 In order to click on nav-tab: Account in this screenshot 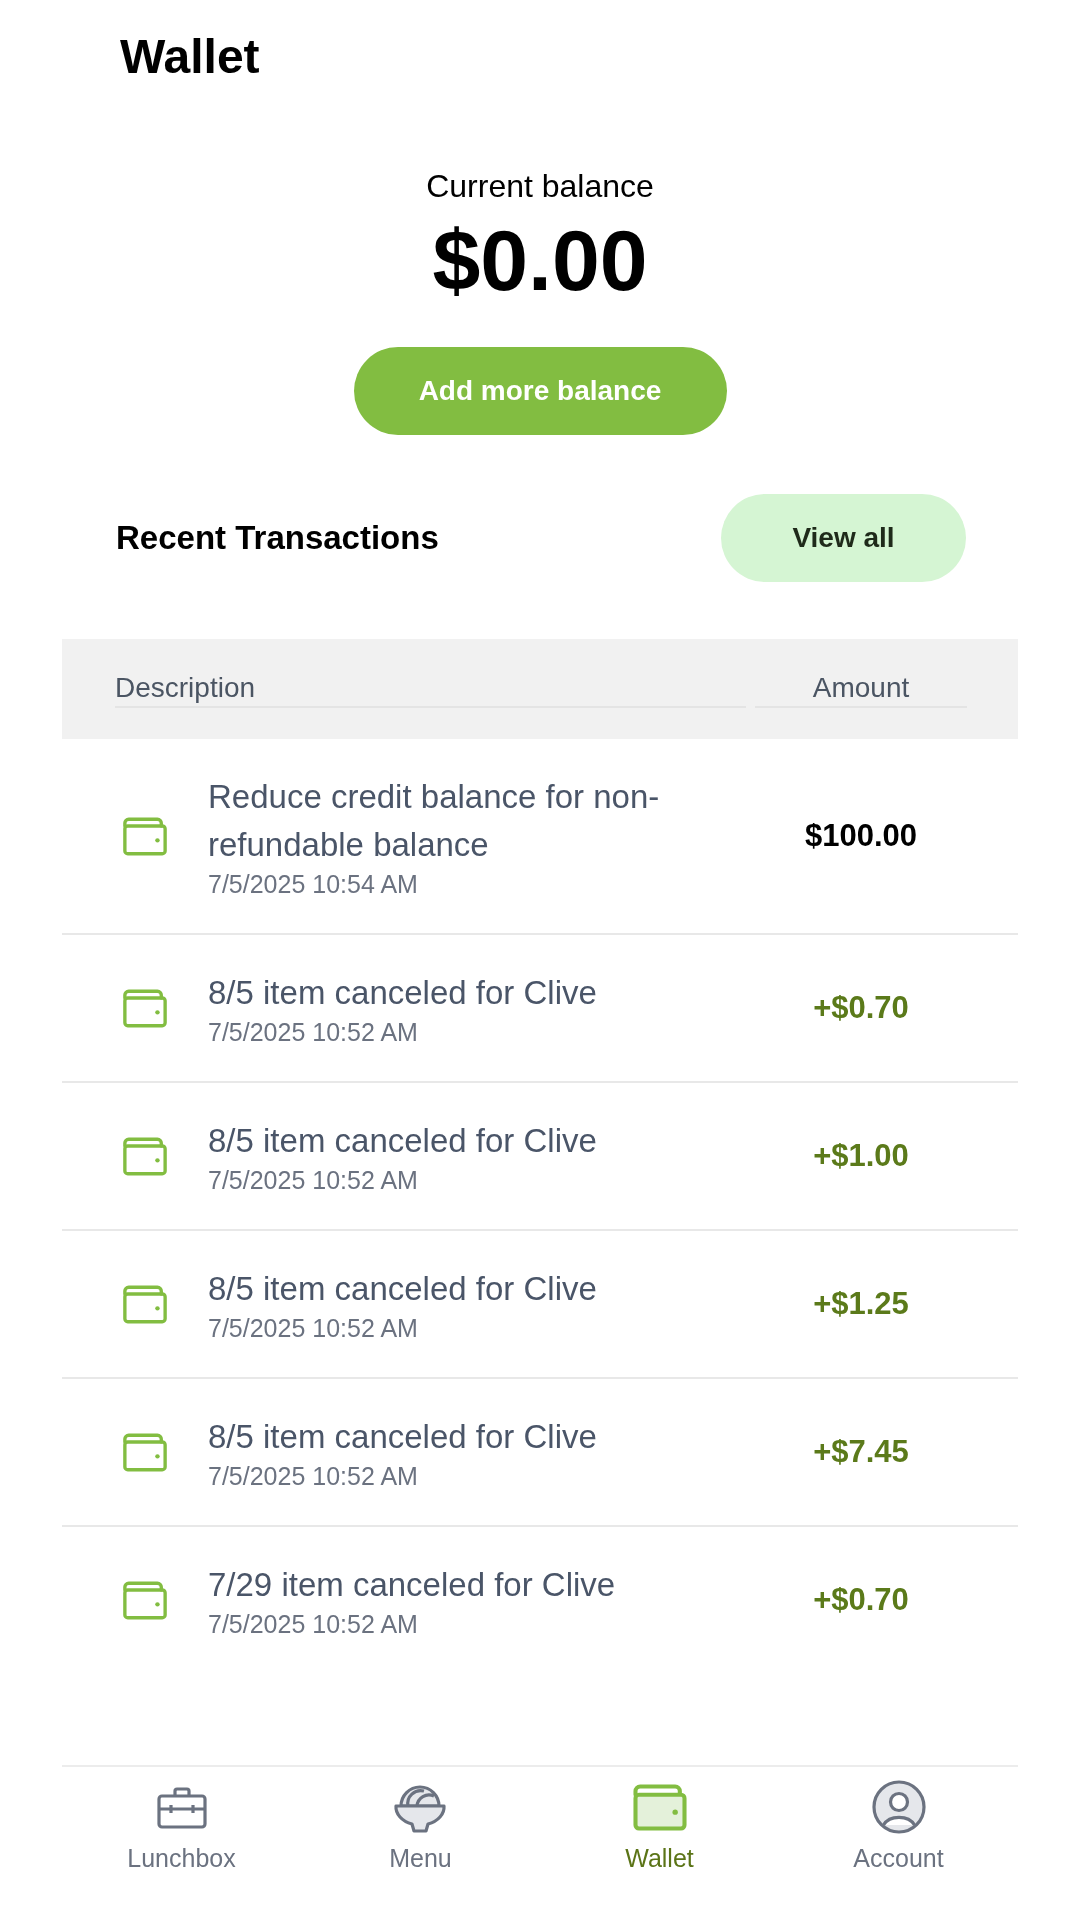, I will do `click(898, 1826)`.